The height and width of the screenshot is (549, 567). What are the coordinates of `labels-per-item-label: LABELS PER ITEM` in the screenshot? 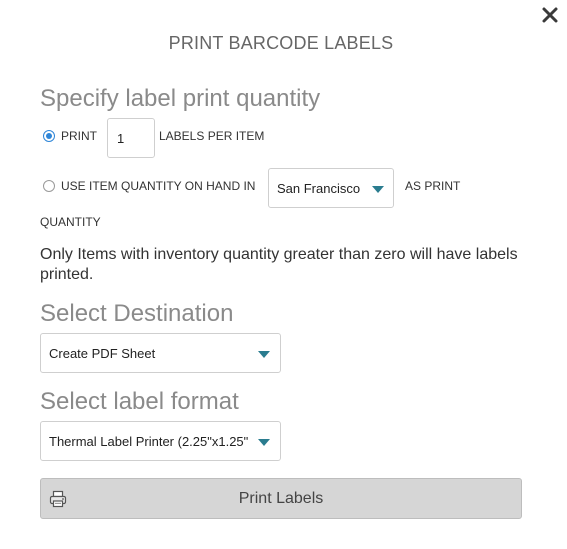 It's located at (212, 136).